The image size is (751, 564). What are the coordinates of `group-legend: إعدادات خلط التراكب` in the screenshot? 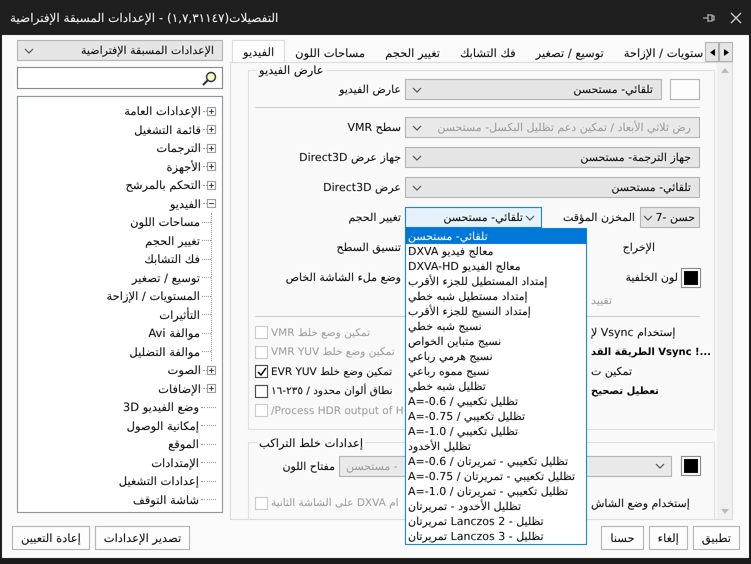 It's located at (311, 443).